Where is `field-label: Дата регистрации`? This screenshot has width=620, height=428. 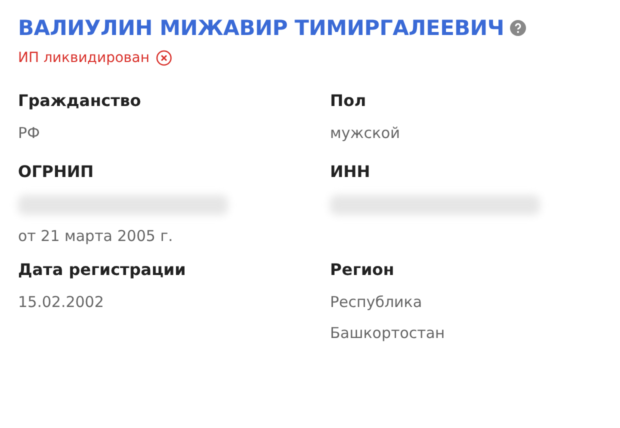 field-label: Дата регистрации is located at coordinates (102, 270).